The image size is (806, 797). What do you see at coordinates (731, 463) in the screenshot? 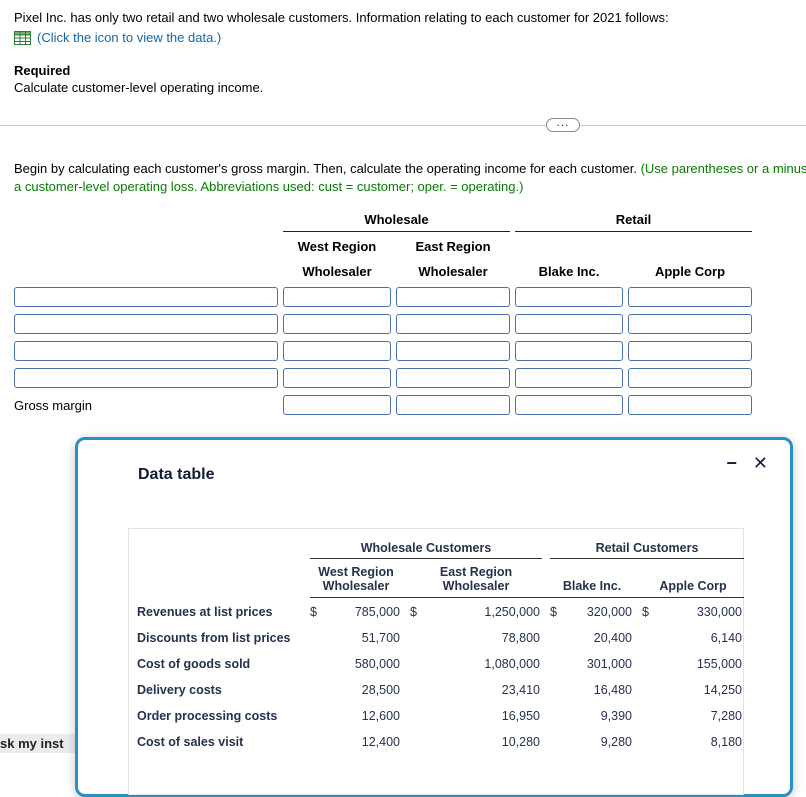
I see `minimize-icon: −` at bounding box center [731, 463].